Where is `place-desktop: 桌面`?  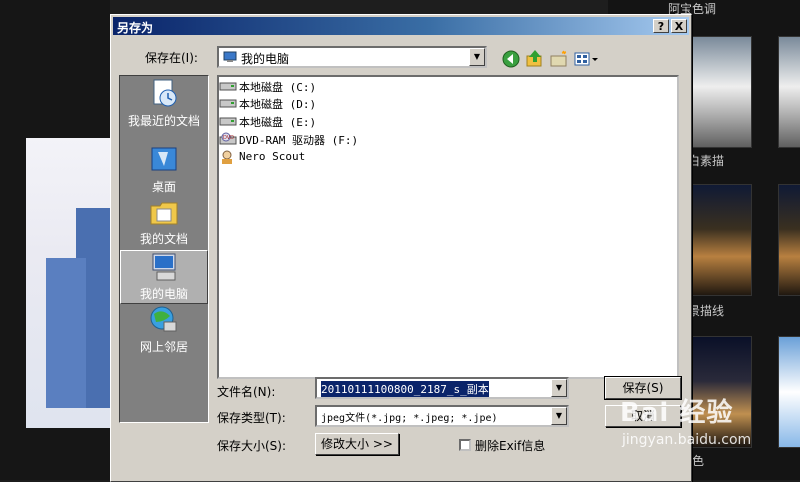 place-desktop: 桌面 is located at coordinates (164, 171).